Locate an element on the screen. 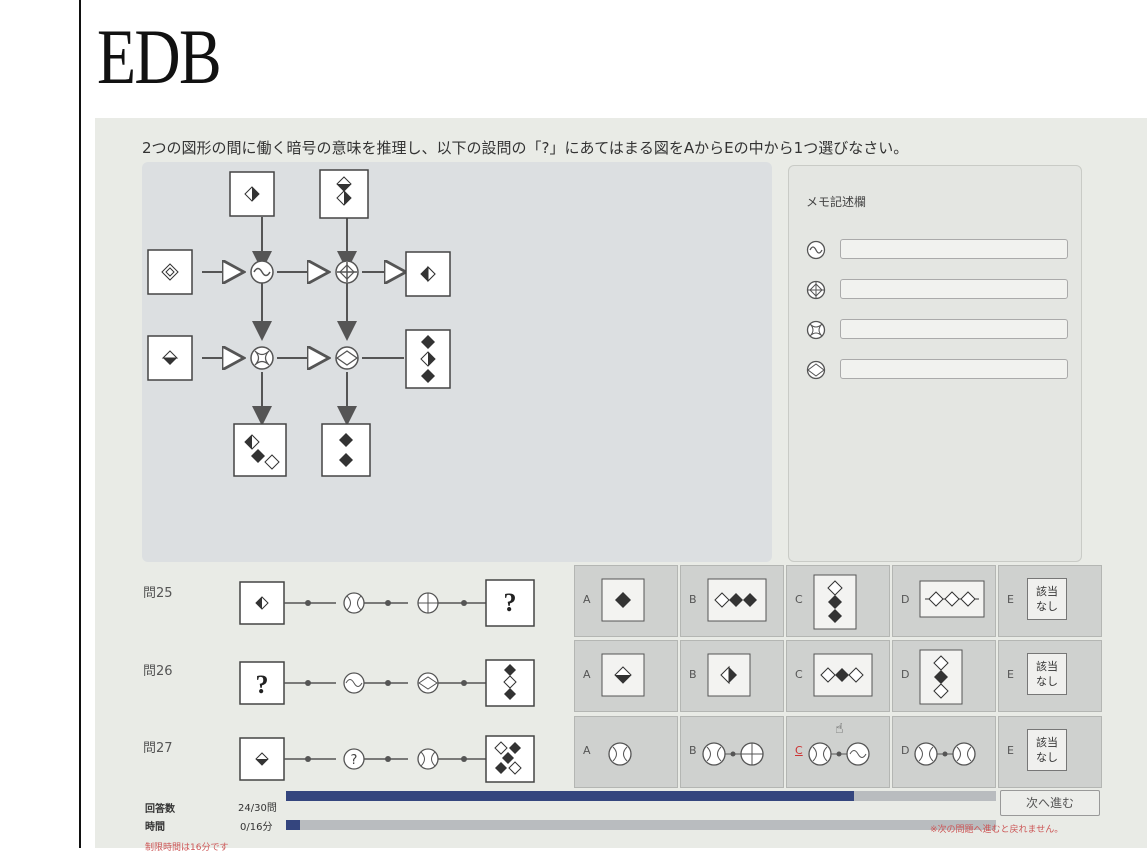 The image size is (1147, 853). question-26-sequence: ? is located at coordinates (387, 683).